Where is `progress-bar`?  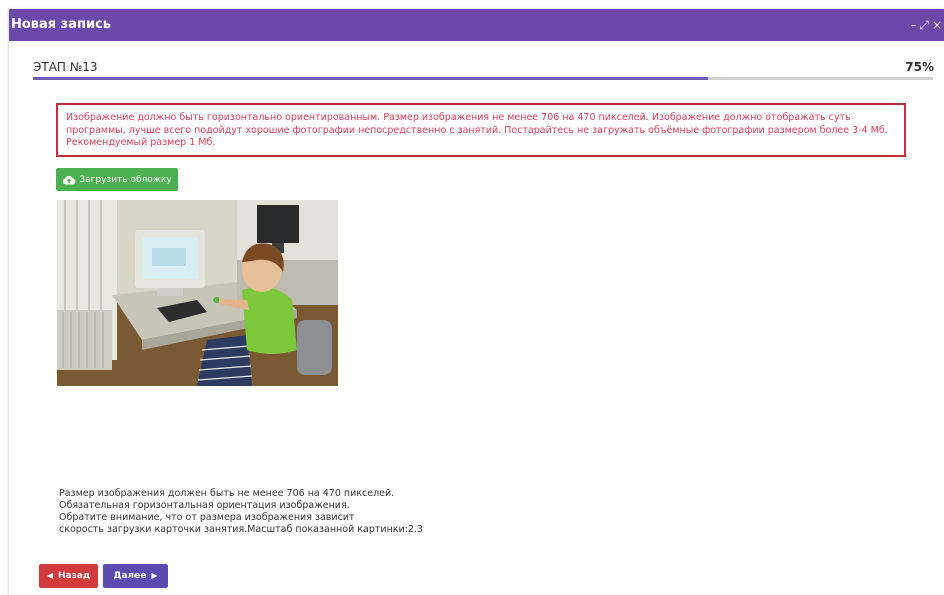
progress-bar is located at coordinates (483, 78).